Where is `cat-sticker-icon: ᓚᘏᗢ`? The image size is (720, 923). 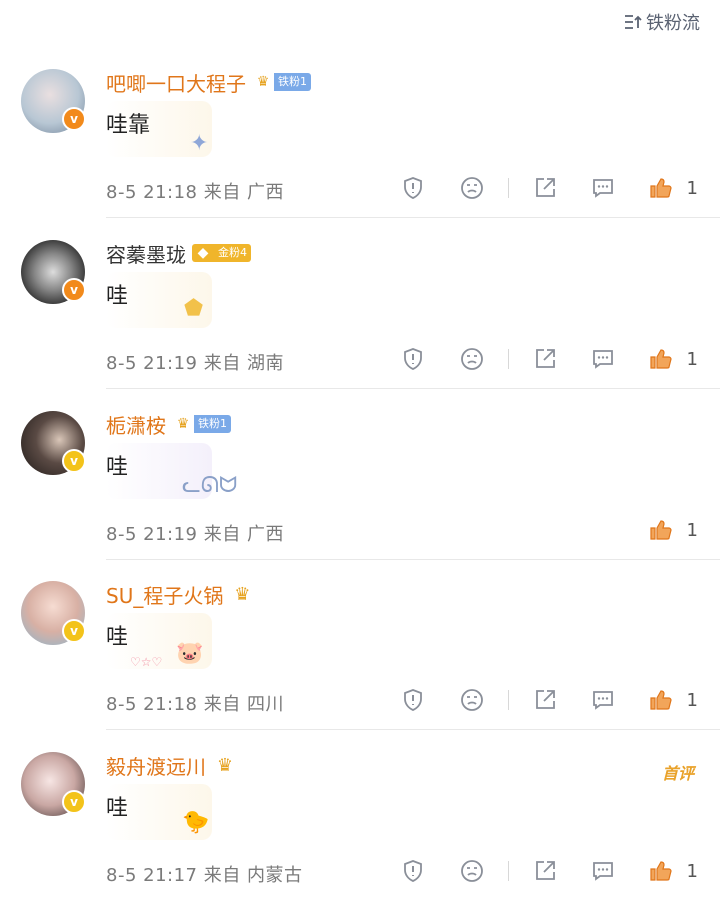 cat-sticker-icon: ᓚᘏᗢ is located at coordinates (210, 485).